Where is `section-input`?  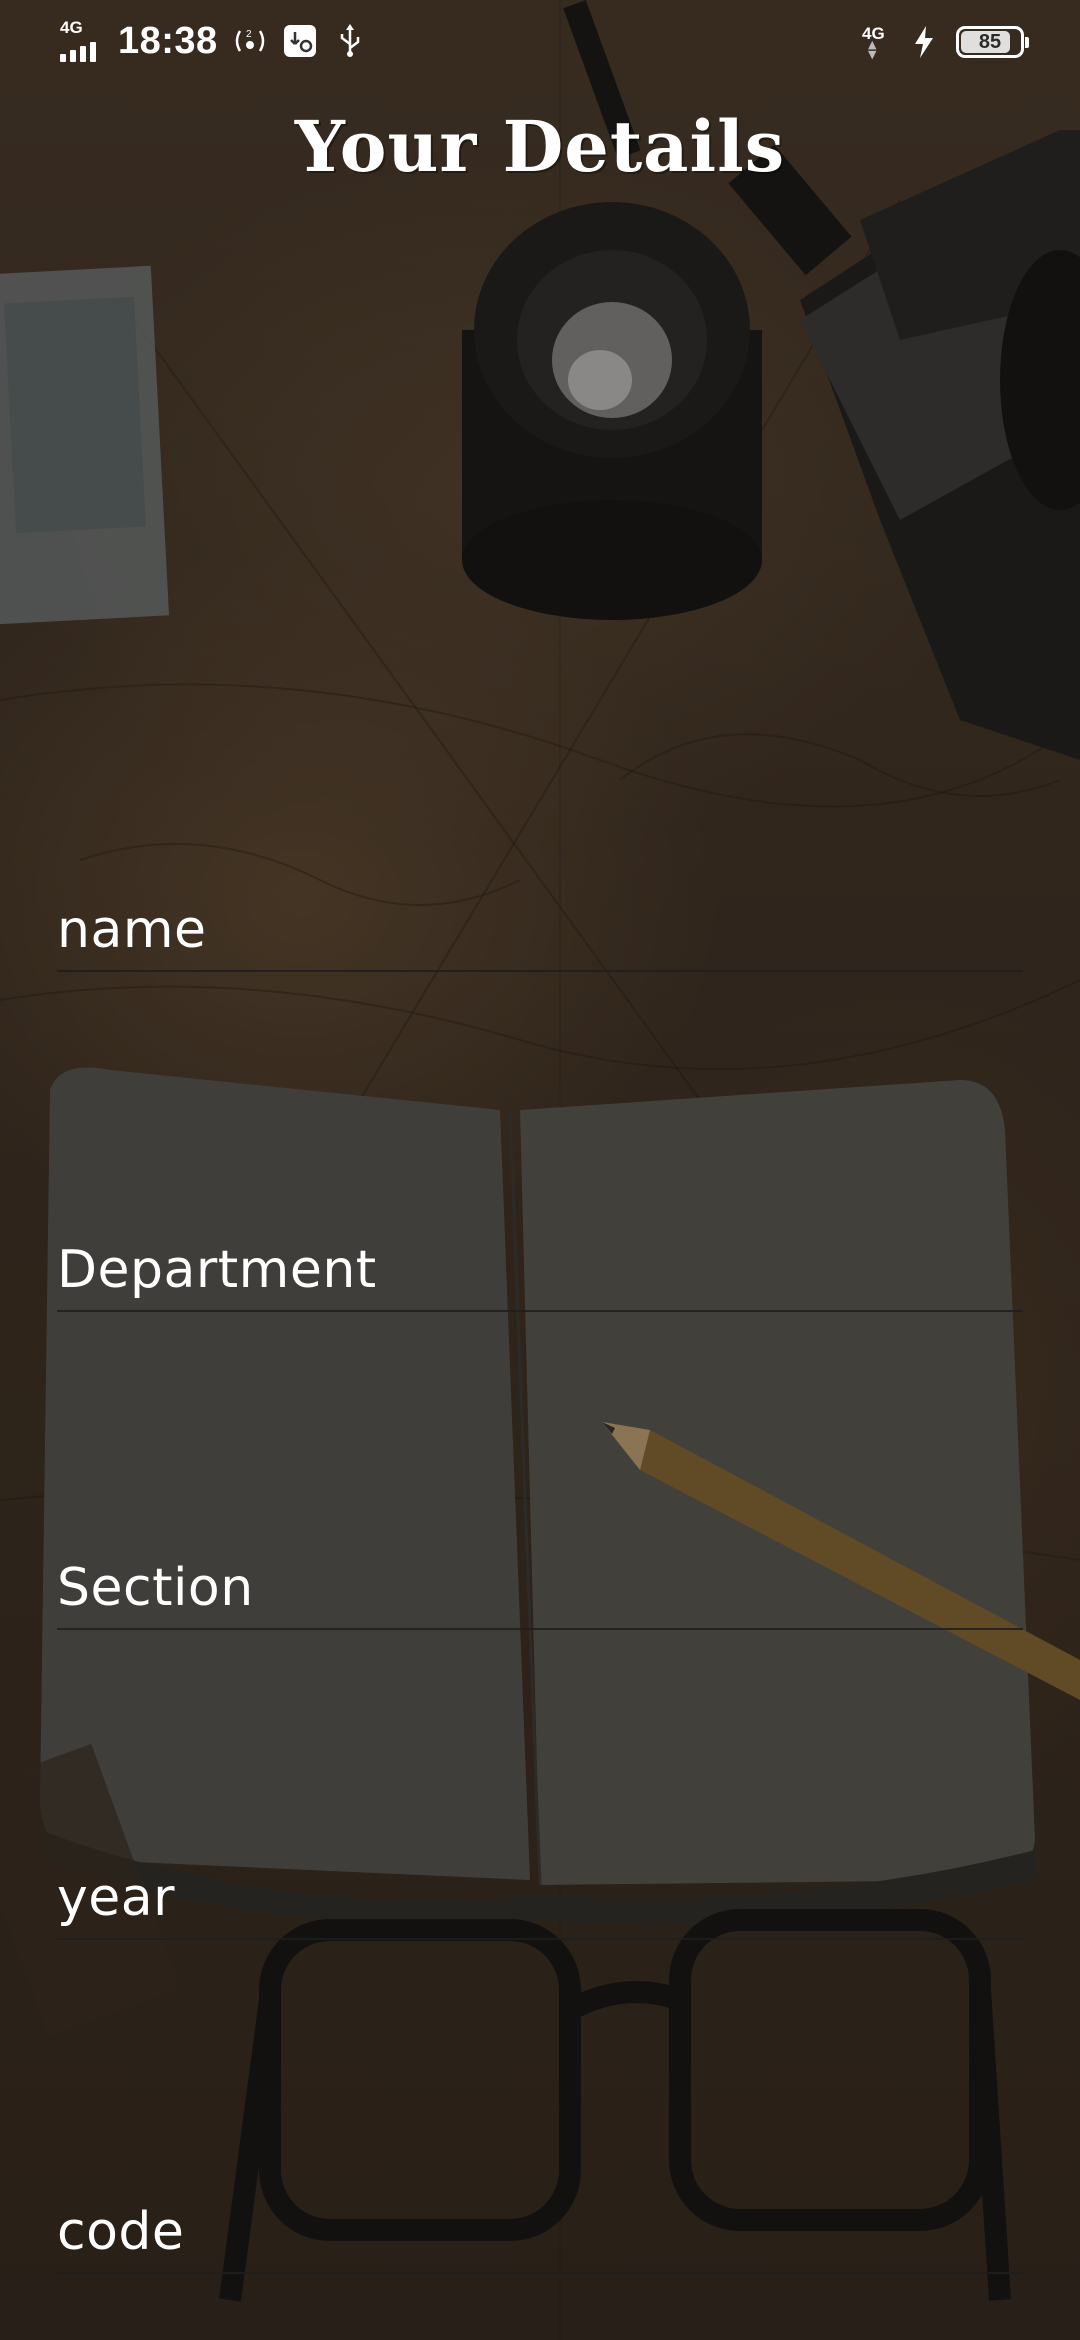
section-input is located at coordinates (540, 1594).